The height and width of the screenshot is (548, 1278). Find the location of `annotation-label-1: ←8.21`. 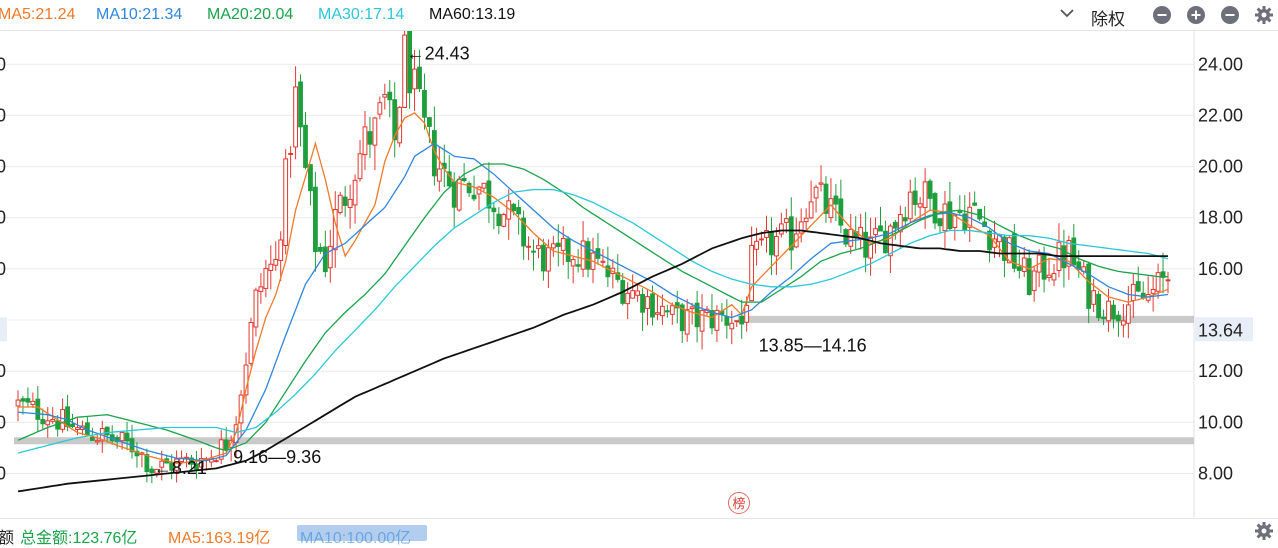

annotation-label-1: ←8.21 is located at coordinates (180, 468).